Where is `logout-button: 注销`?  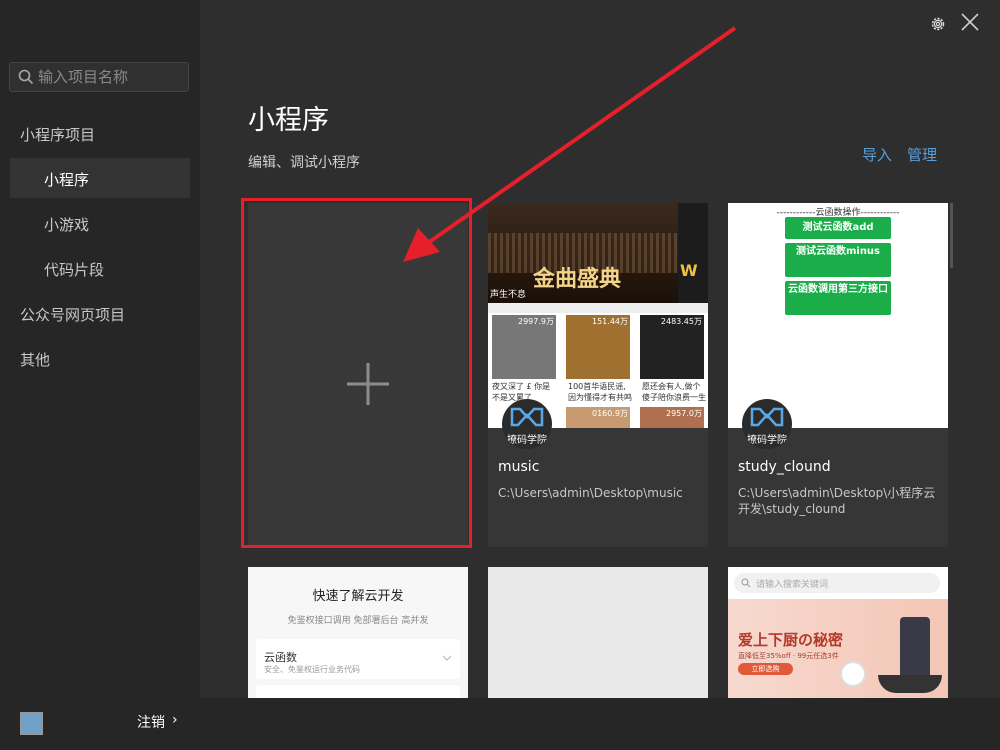
logout-button: 注销 is located at coordinates (151, 722).